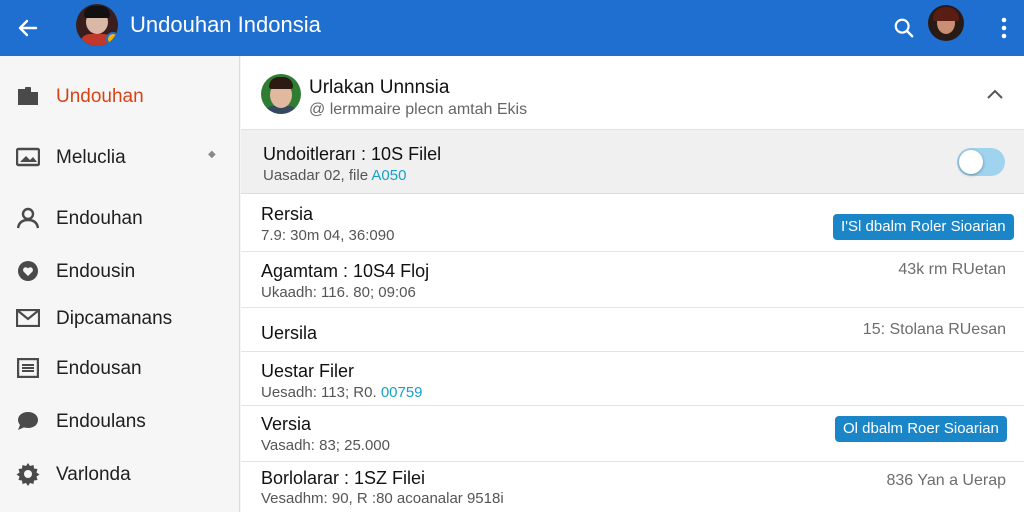 The image size is (1024, 512). Describe the element at coordinates (28, 421) in the screenshot. I see `chat-icon` at that location.